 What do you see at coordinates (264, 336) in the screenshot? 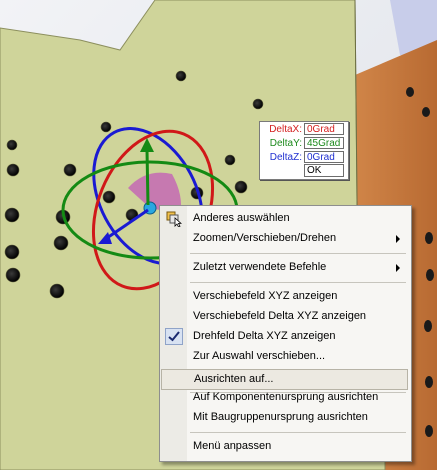
I see `menu-item-label: Drehfeld Delta XYZ anzeigen` at bounding box center [264, 336].